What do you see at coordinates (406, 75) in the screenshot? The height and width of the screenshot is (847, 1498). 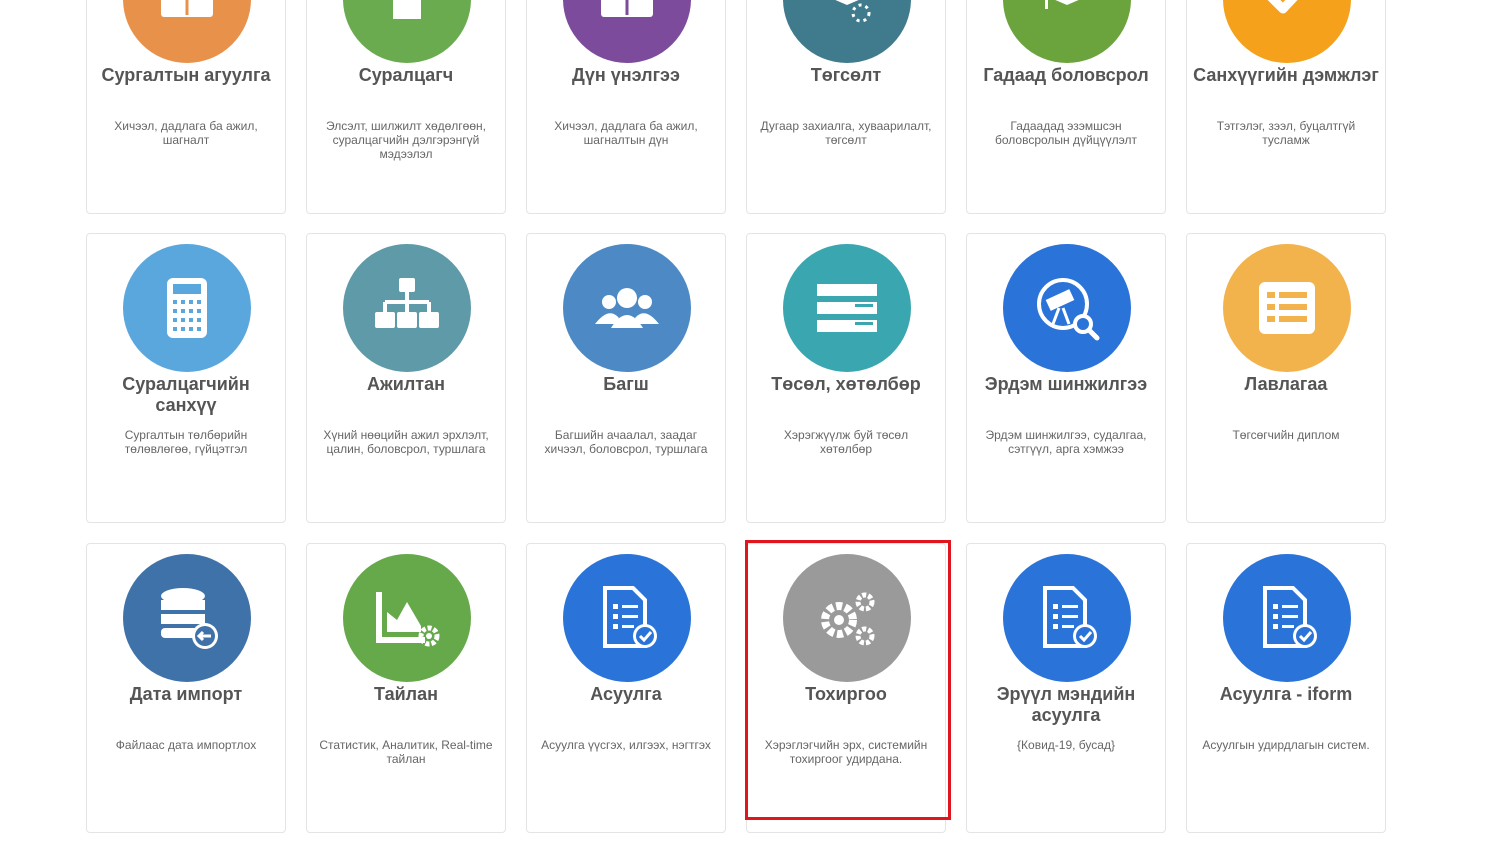 I see `module-title: Суралцагч` at bounding box center [406, 75].